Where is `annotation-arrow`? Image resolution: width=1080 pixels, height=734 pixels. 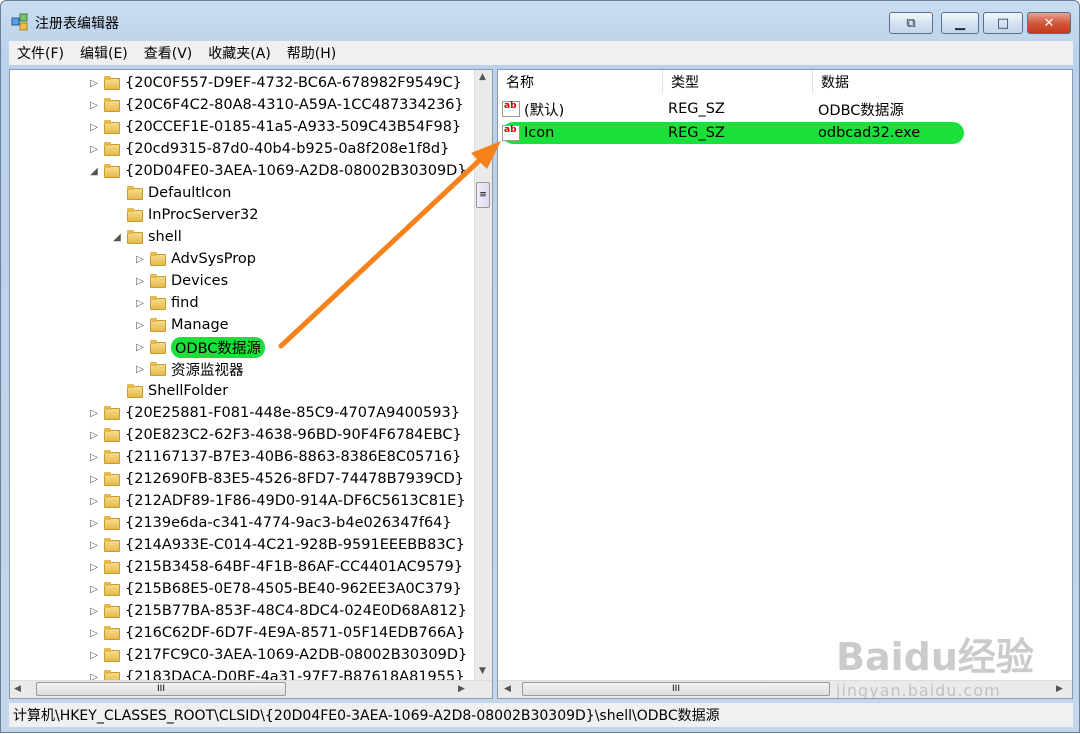
annotation-arrow is located at coordinates (389, 245).